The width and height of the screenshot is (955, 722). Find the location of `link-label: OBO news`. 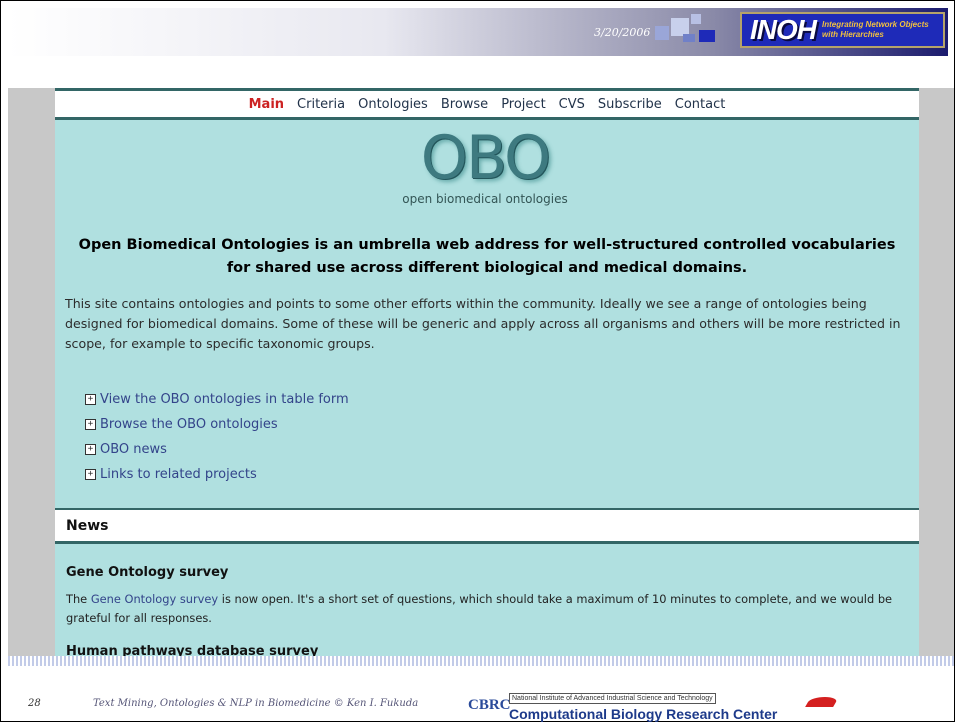

link-label: OBO news is located at coordinates (133, 449).